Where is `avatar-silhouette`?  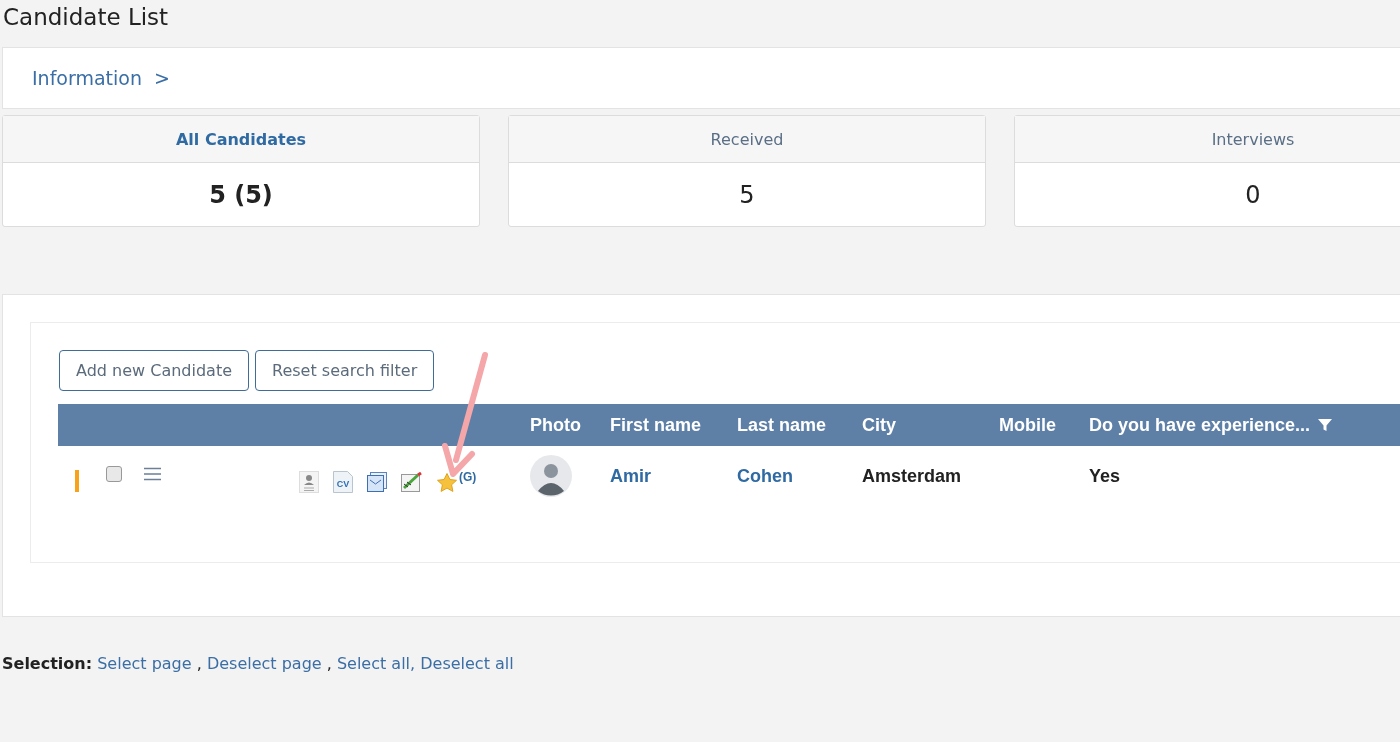 avatar-silhouette is located at coordinates (551, 476).